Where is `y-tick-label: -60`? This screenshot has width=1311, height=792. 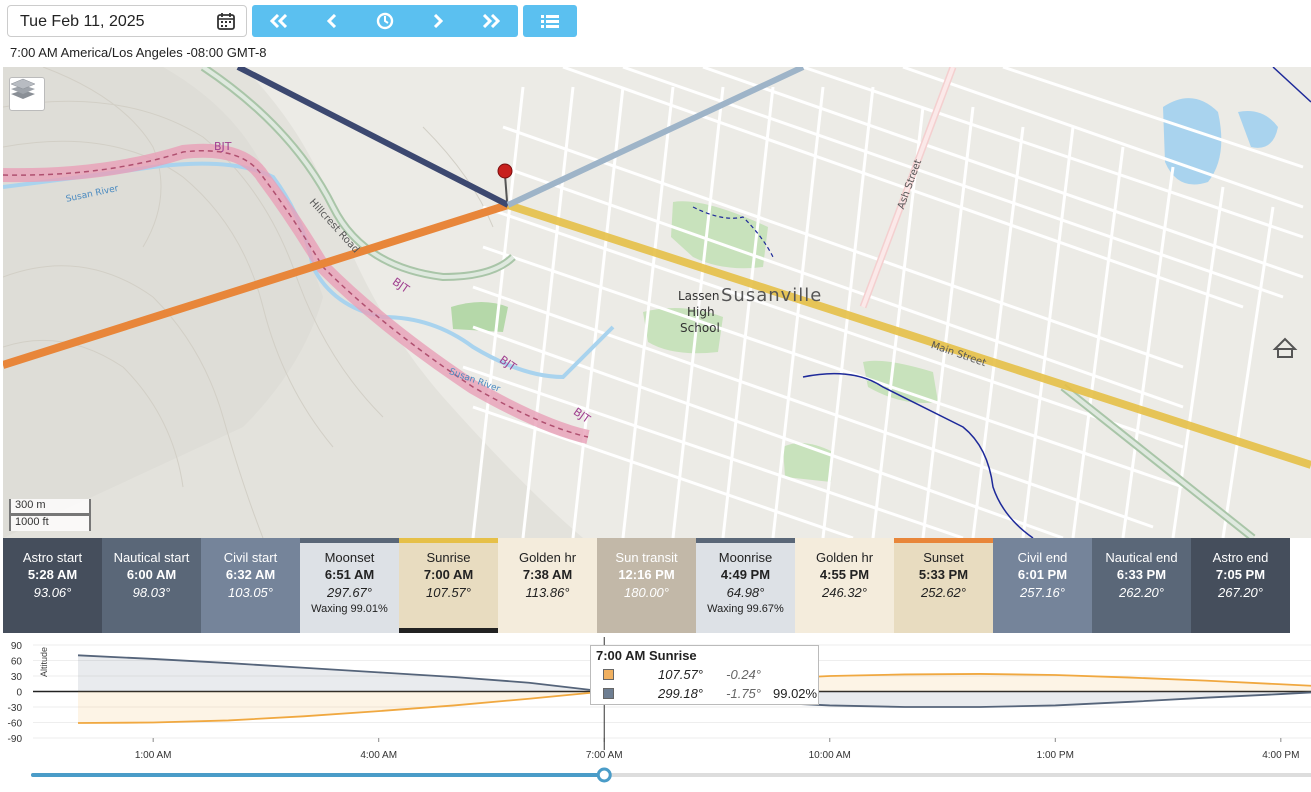 y-tick-label: -60 is located at coordinates (15, 724).